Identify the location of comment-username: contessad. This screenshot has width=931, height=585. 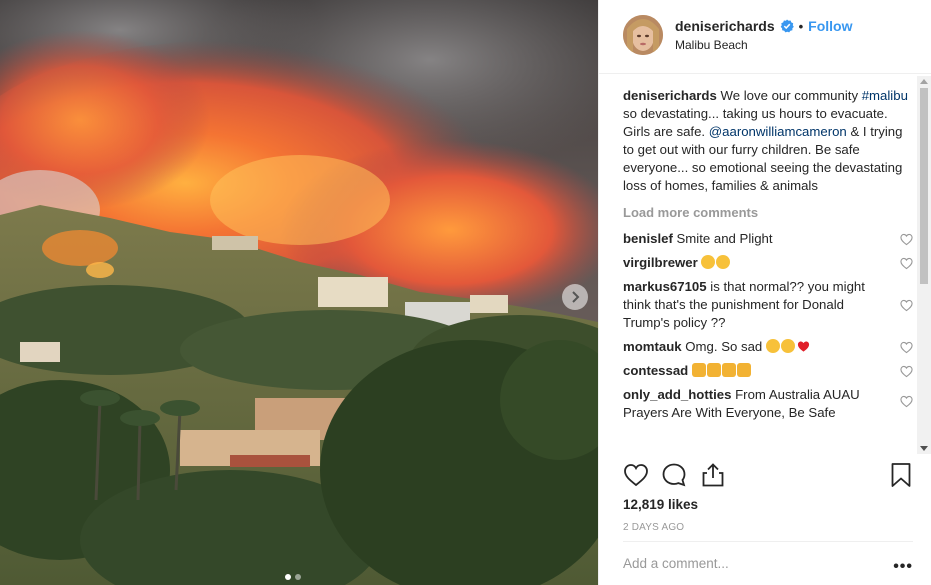
(655, 370).